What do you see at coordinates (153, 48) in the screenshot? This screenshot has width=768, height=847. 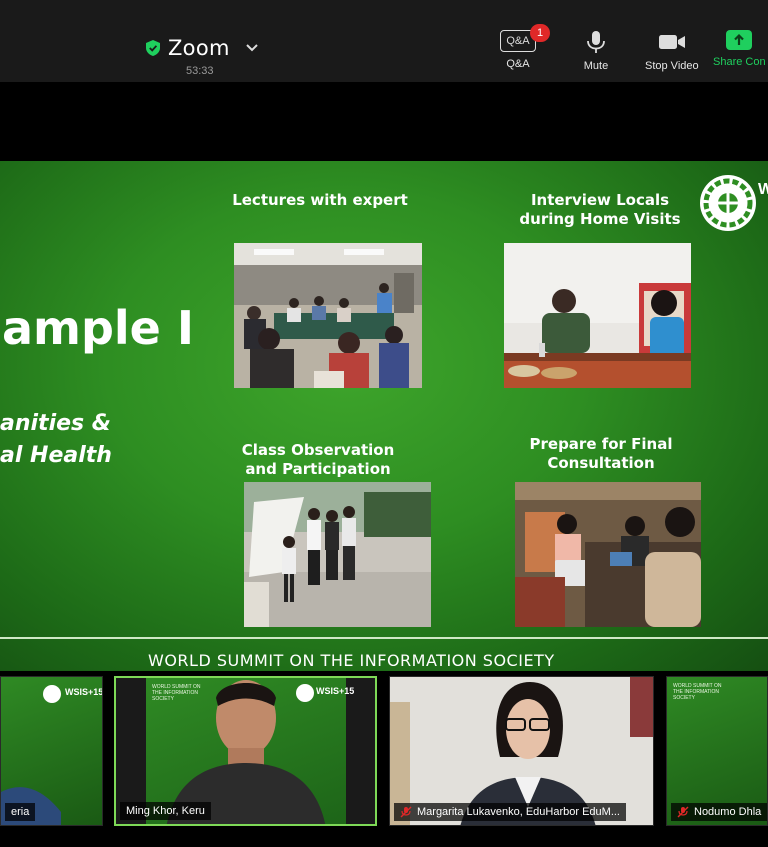 I see `shield-check-icon` at bounding box center [153, 48].